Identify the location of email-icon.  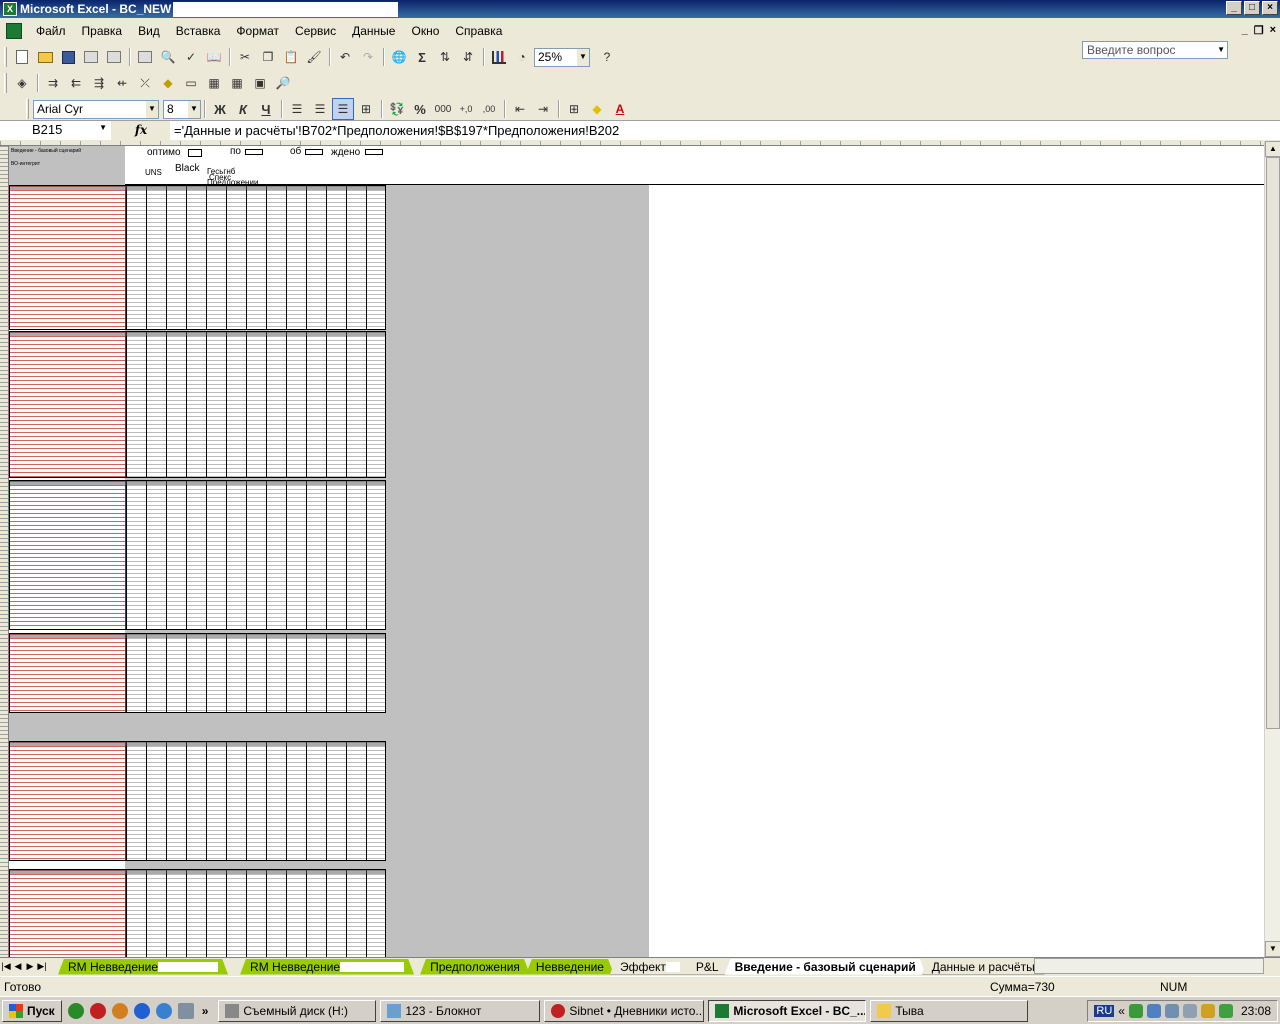
(114, 57).